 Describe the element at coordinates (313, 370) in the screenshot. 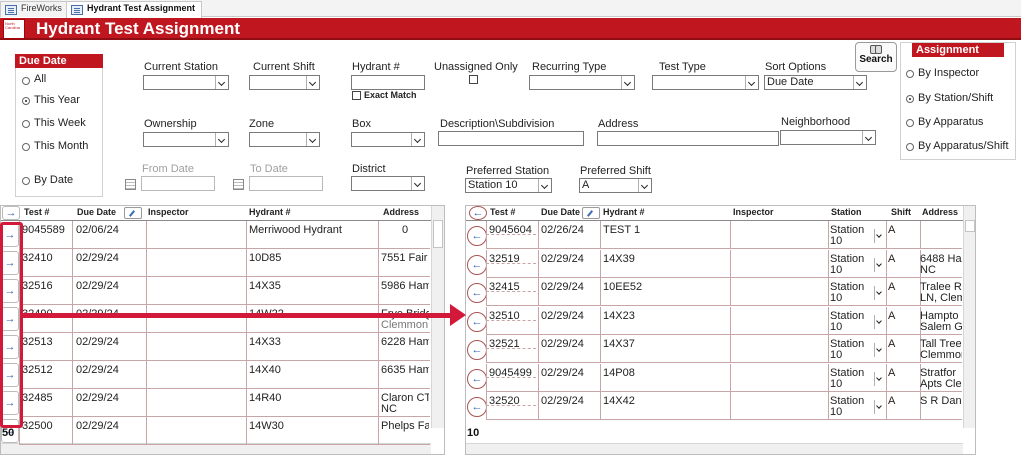

I see `hydrant-number-cell: 14X40` at that location.